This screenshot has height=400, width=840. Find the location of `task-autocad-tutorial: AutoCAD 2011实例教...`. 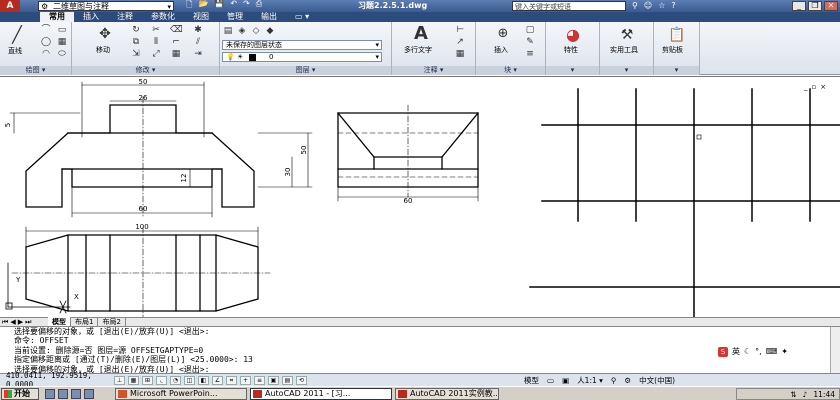

task-autocad-tutorial: AutoCAD 2011实例教... is located at coordinates (447, 393).